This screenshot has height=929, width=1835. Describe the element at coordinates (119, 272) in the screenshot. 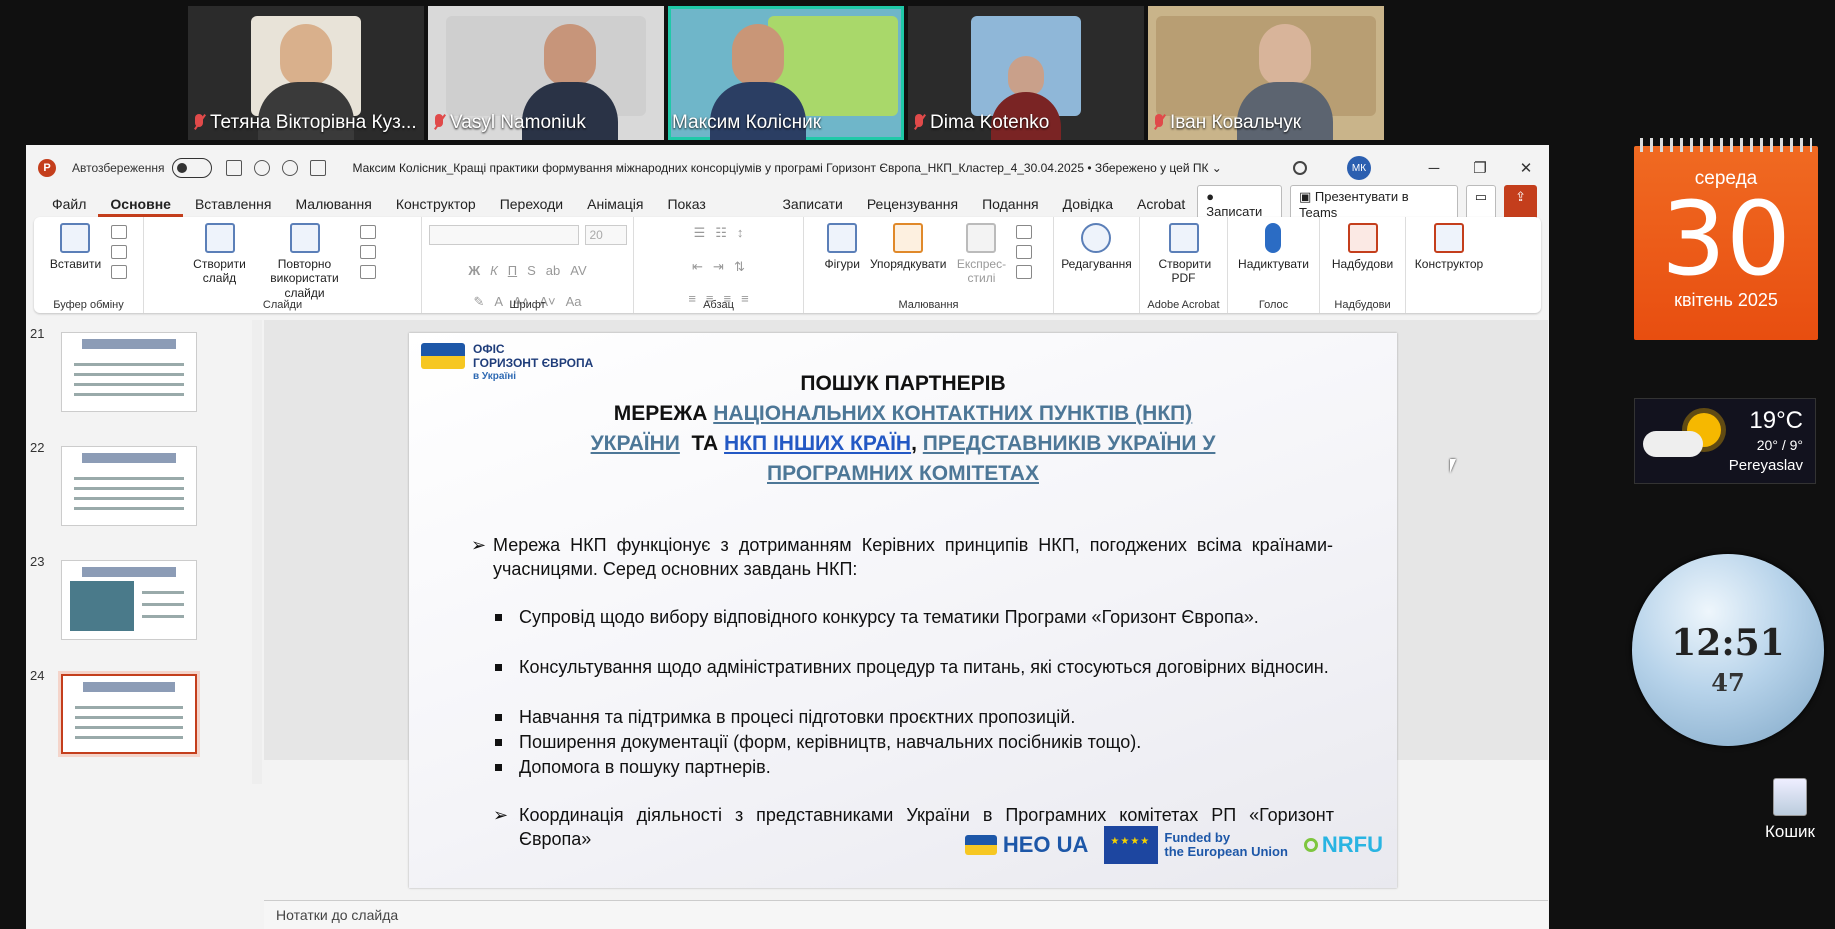

I see `format-painter-icon` at that location.